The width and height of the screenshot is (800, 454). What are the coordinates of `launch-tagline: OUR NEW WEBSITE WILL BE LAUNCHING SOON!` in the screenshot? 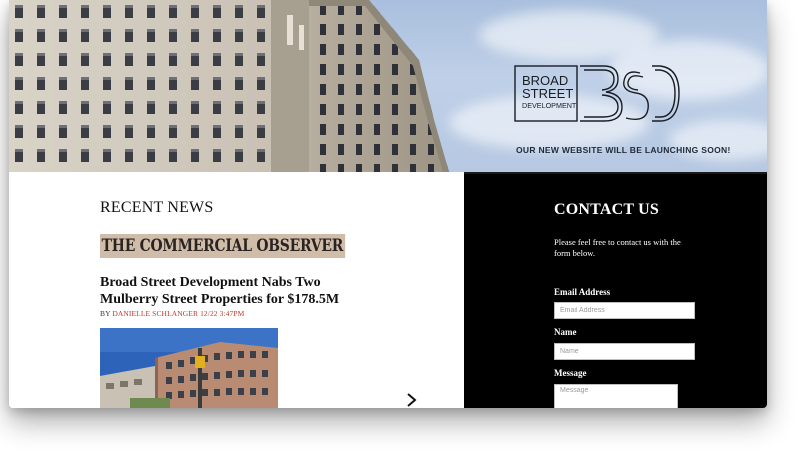 It's located at (623, 150).